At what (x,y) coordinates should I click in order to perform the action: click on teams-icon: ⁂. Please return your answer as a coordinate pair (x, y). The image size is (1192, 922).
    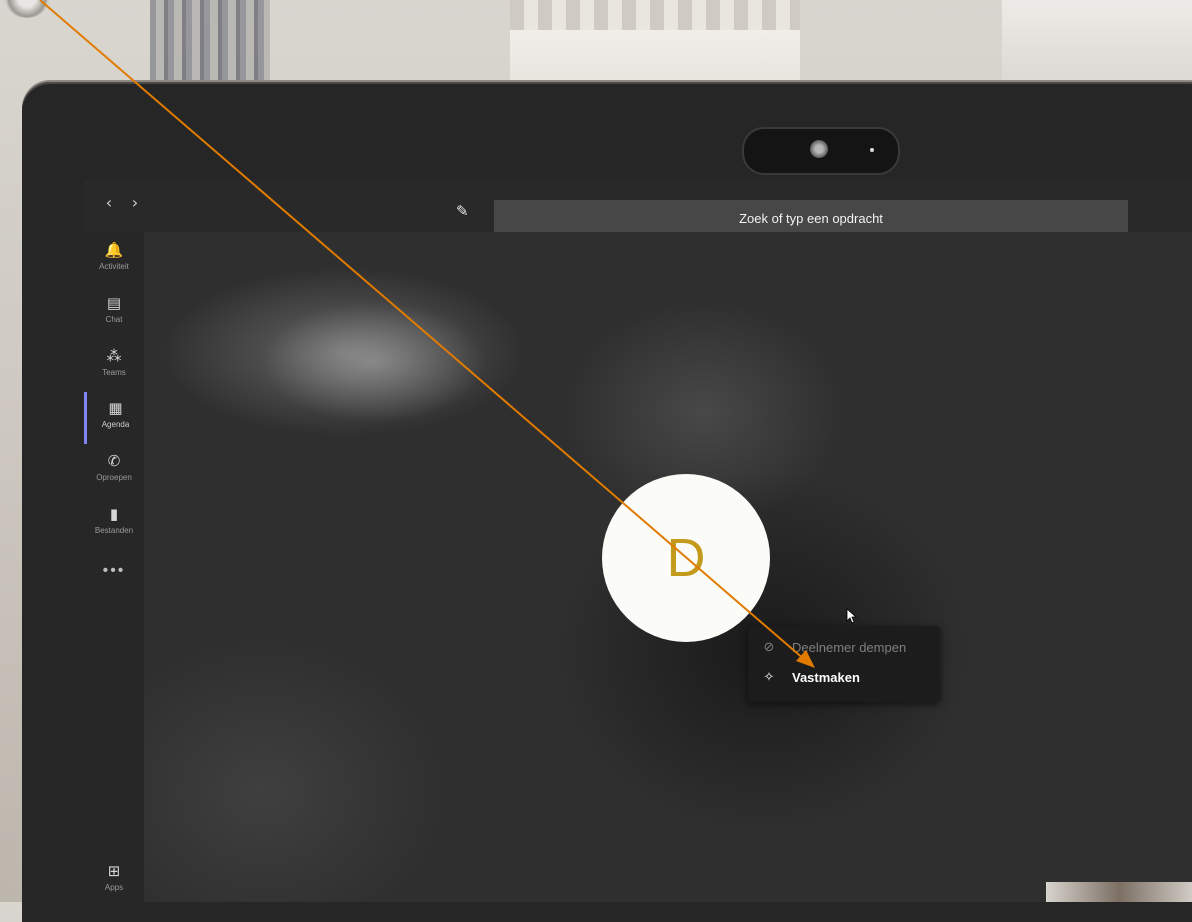
    Looking at the image, I should click on (114, 356).